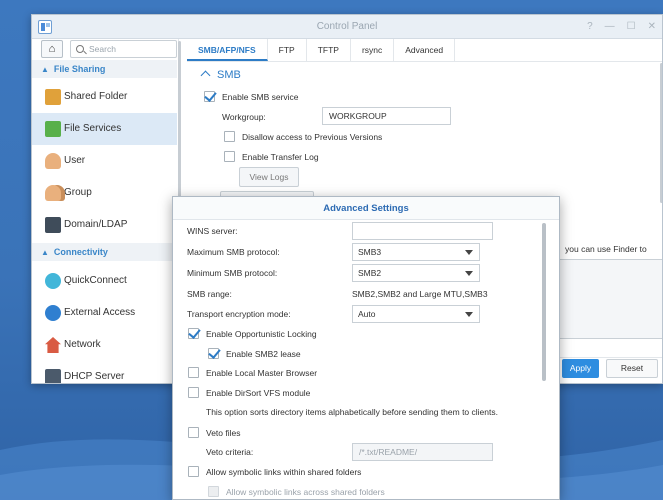 The image size is (663, 500). What do you see at coordinates (94, 376) in the screenshot?
I see `sidebar-item-label: DHCP Server` at bounding box center [94, 376].